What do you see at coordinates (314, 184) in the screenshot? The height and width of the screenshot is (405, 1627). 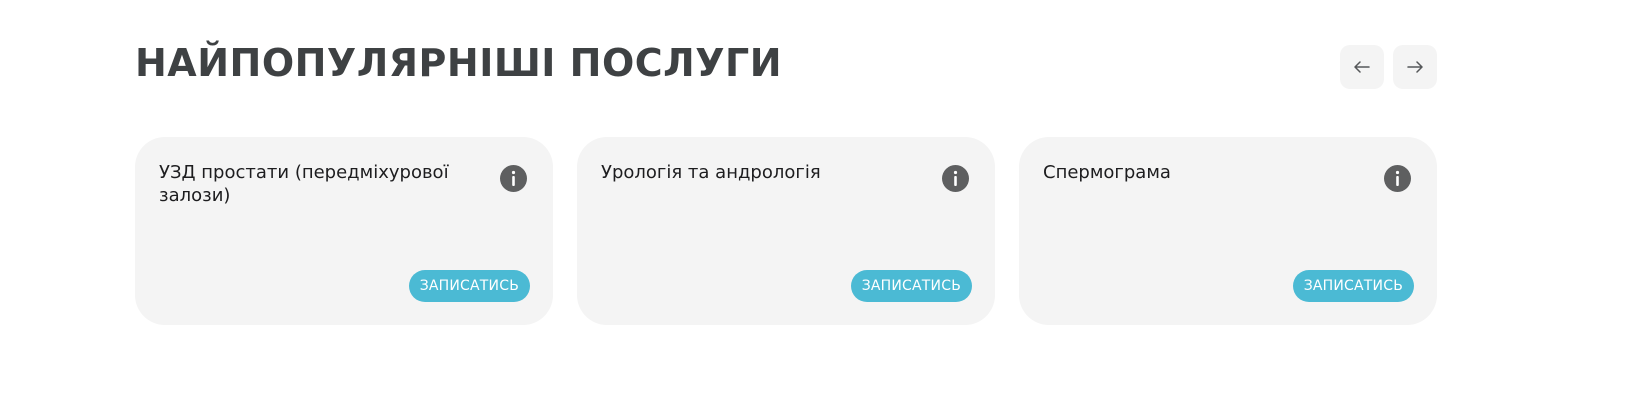 I see `service-card-title: УЗД простати (передміхурової залози)` at bounding box center [314, 184].